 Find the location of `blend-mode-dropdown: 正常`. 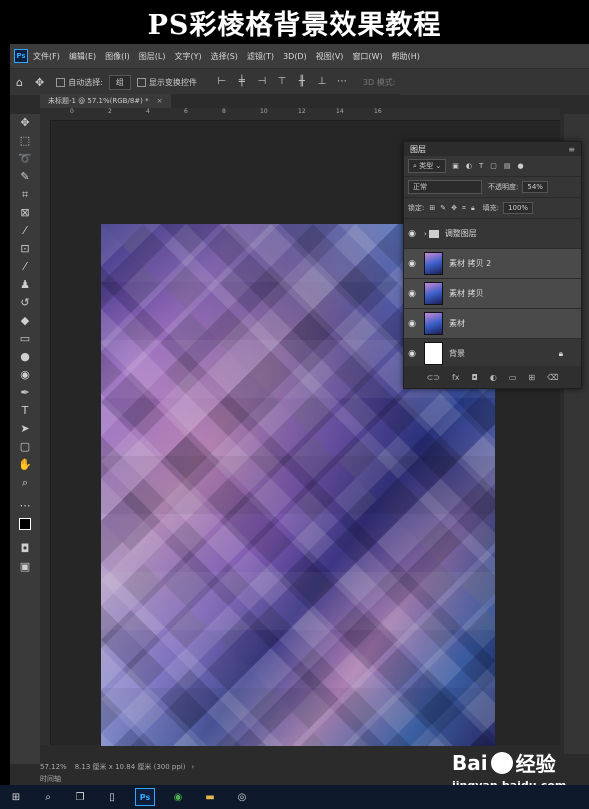

blend-mode-dropdown: 正常 is located at coordinates (445, 187).